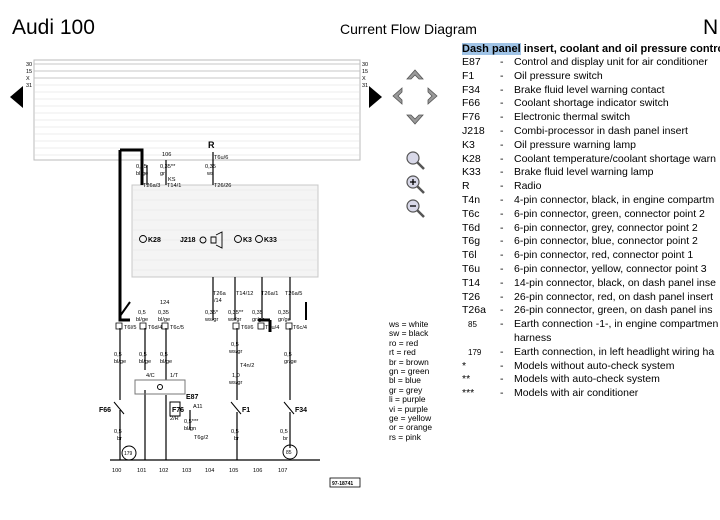  Describe the element at coordinates (172, 180) in the screenshot. I see `connector-label: KS` at that location.